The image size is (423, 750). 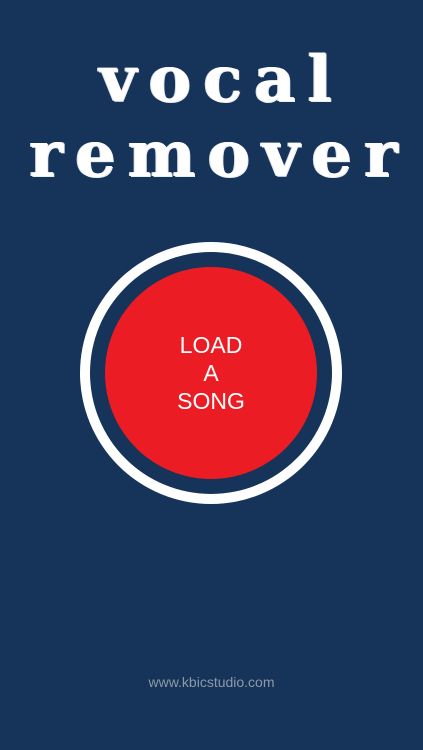 I want to click on website-link: www.kbicstudio.com, so click(x=211, y=682).